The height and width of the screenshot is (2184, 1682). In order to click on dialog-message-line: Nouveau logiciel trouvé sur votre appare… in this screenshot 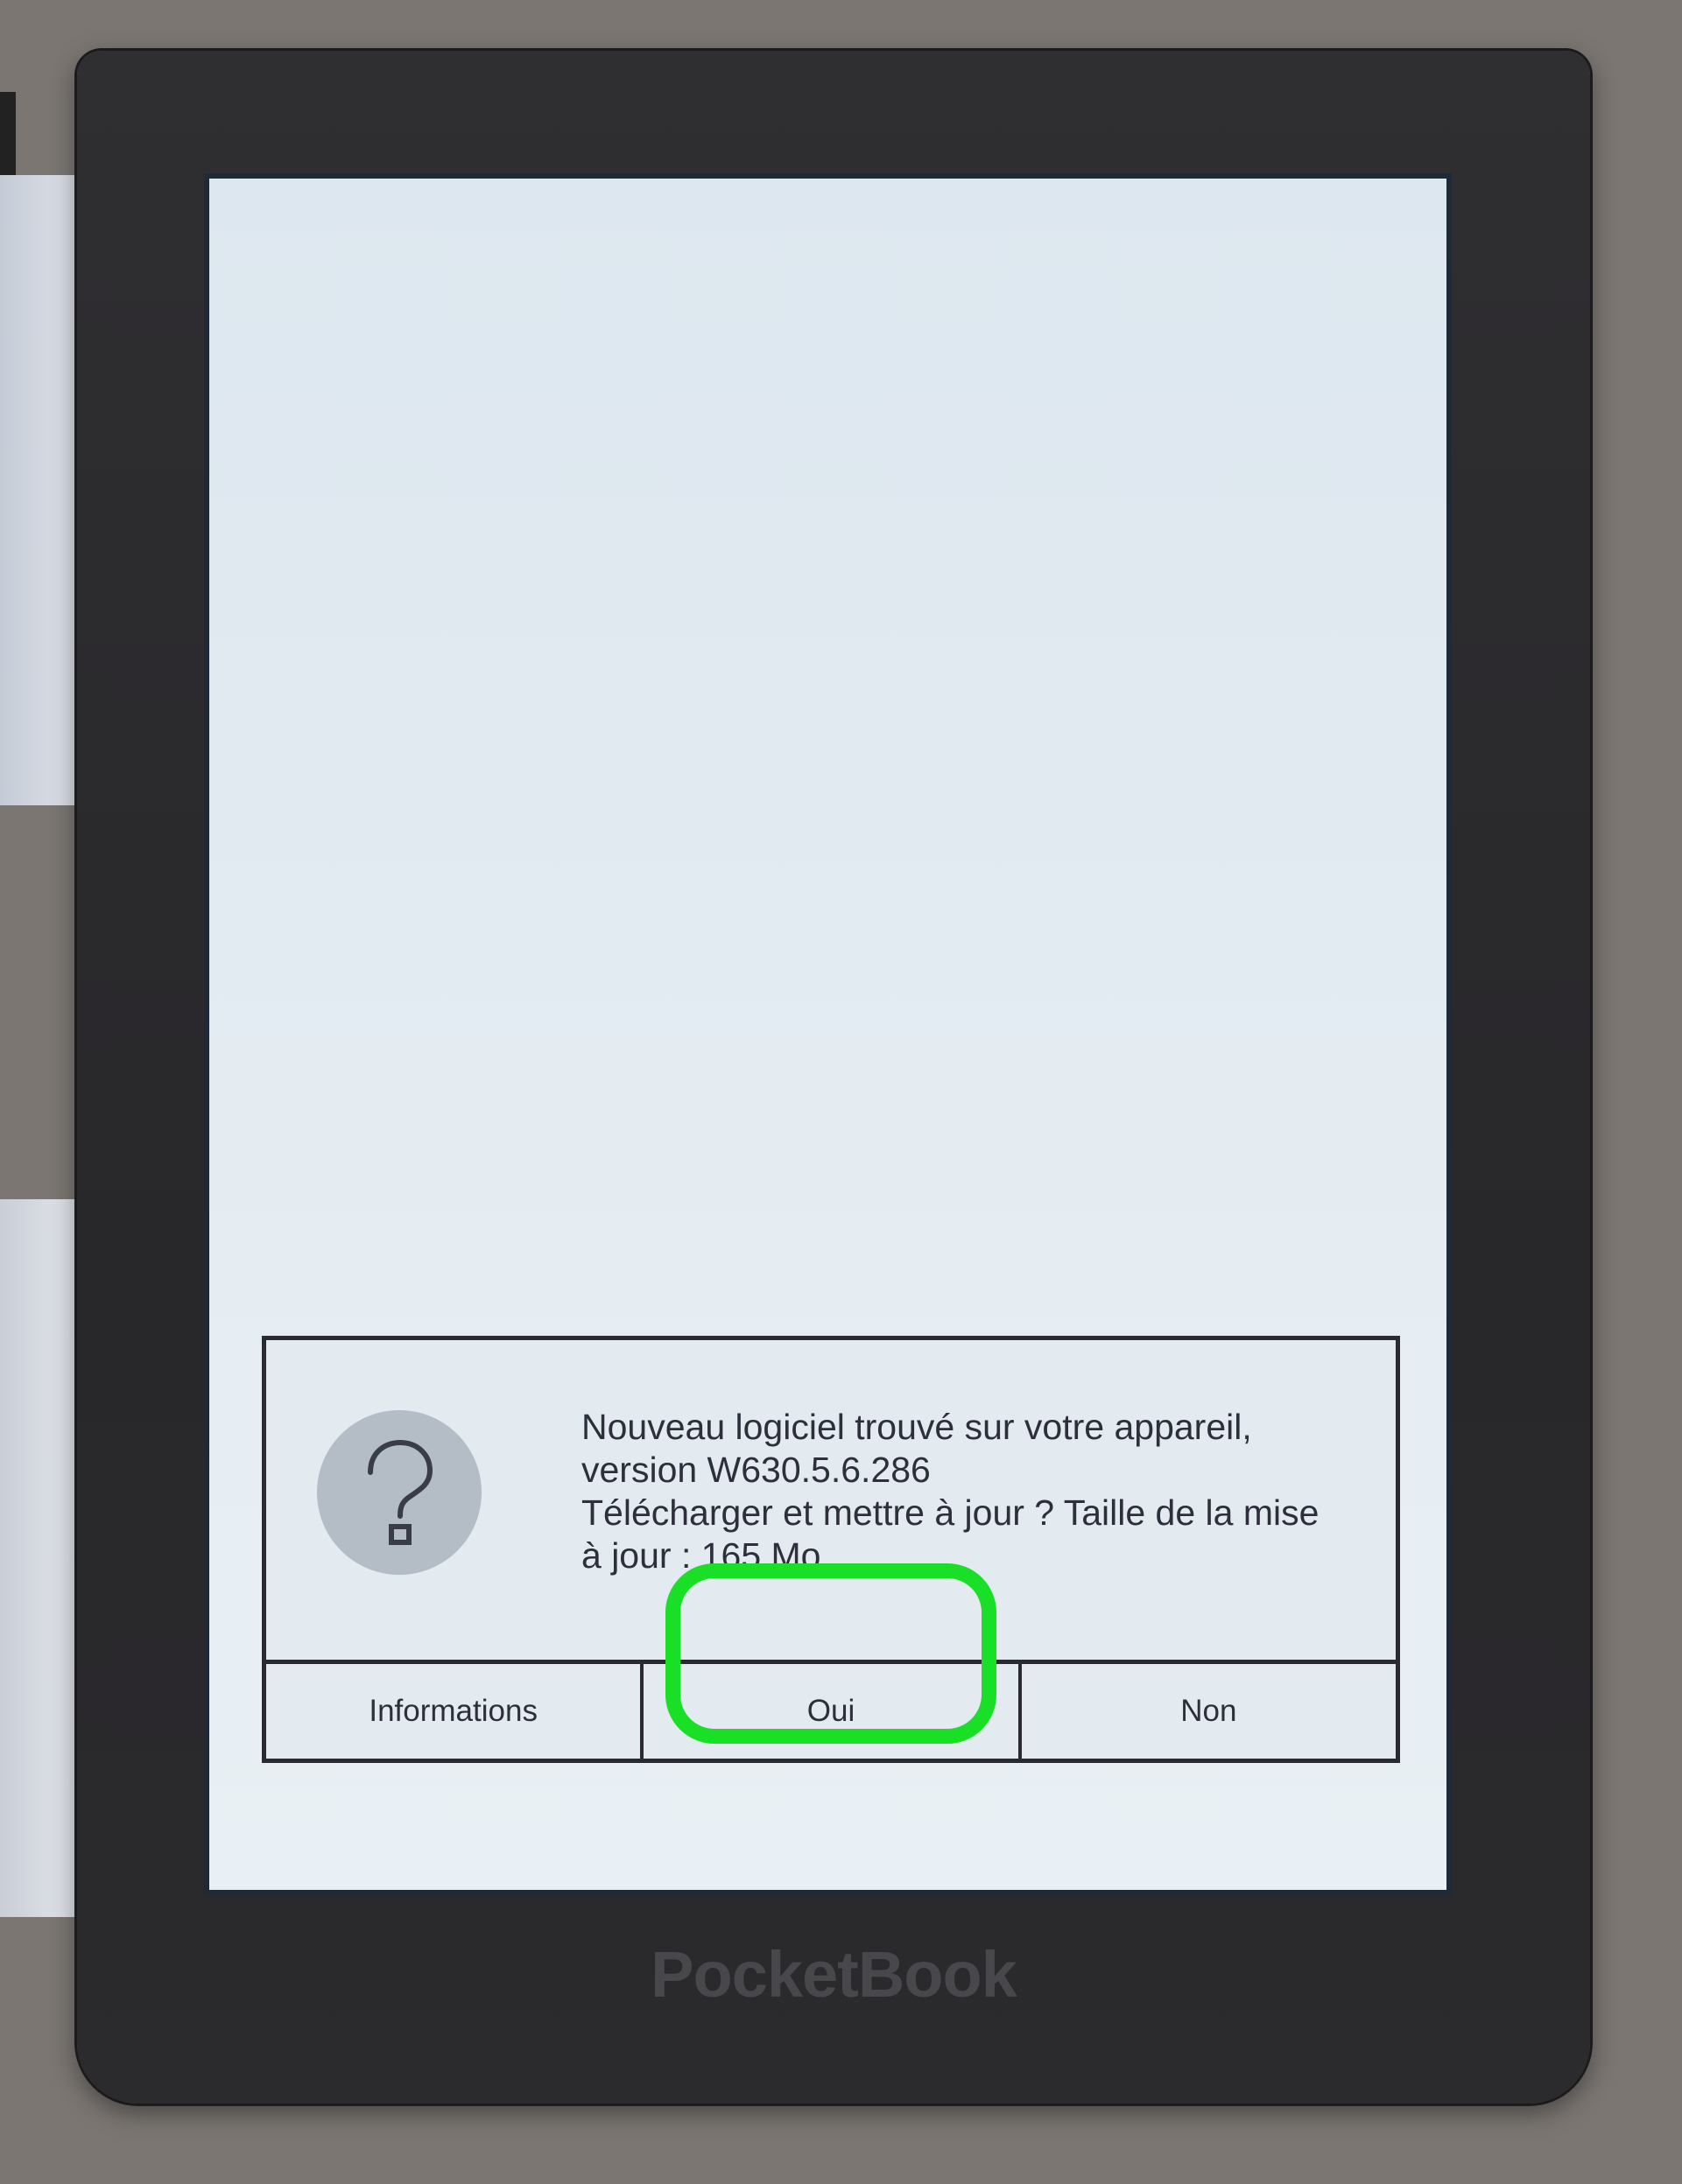, I will do `click(917, 1427)`.